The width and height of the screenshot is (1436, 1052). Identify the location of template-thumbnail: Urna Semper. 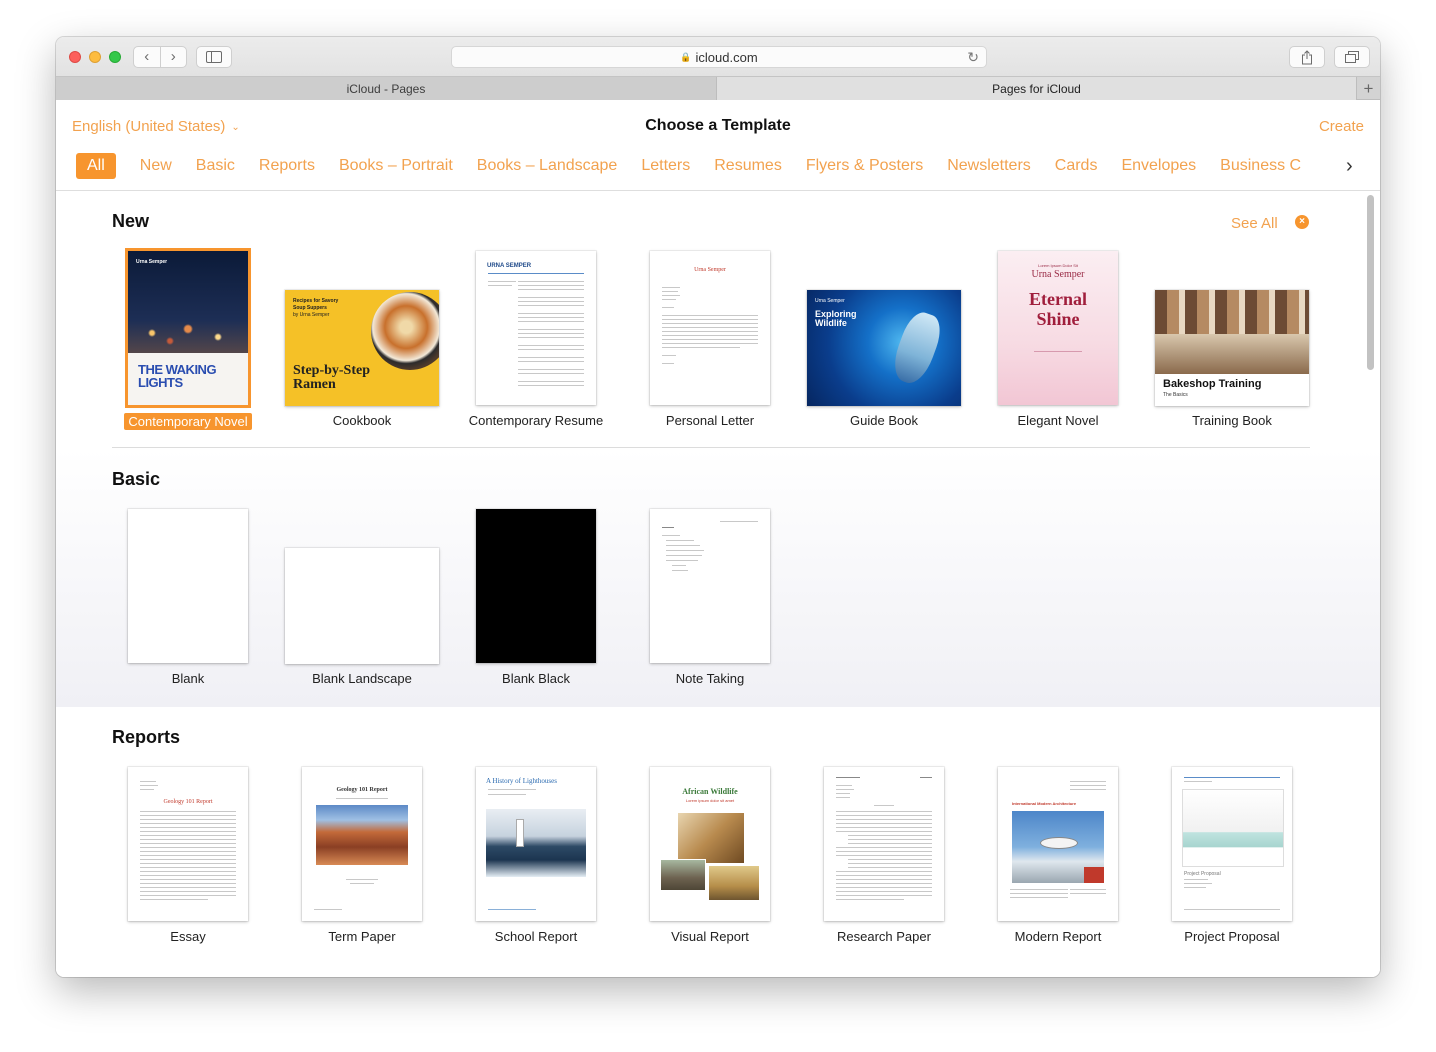
(710, 328).